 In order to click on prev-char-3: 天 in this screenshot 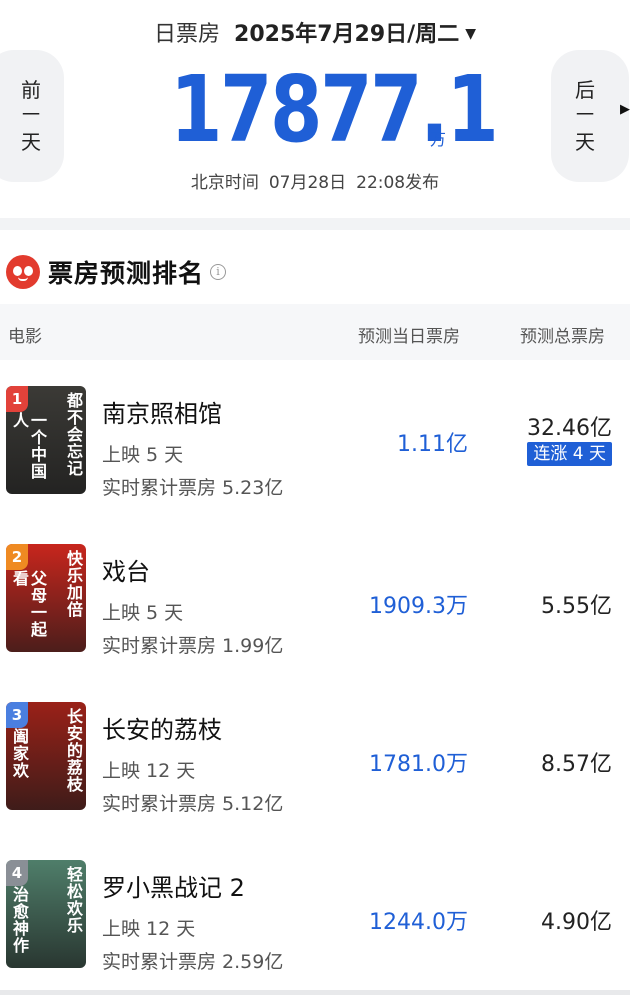, I will do `click(31, 142)`.